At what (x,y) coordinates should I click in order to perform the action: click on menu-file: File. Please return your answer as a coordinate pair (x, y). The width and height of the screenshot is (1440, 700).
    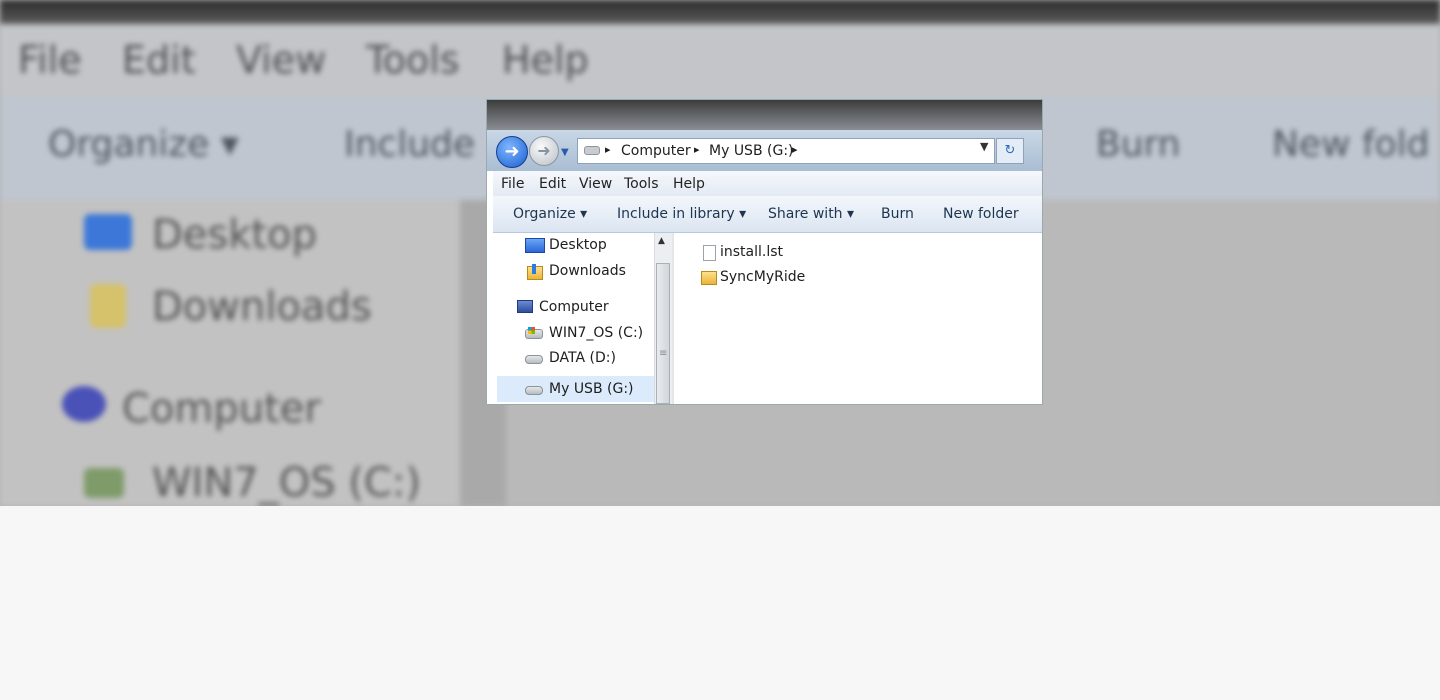
    Looking at the image, I should click on (512, 184).